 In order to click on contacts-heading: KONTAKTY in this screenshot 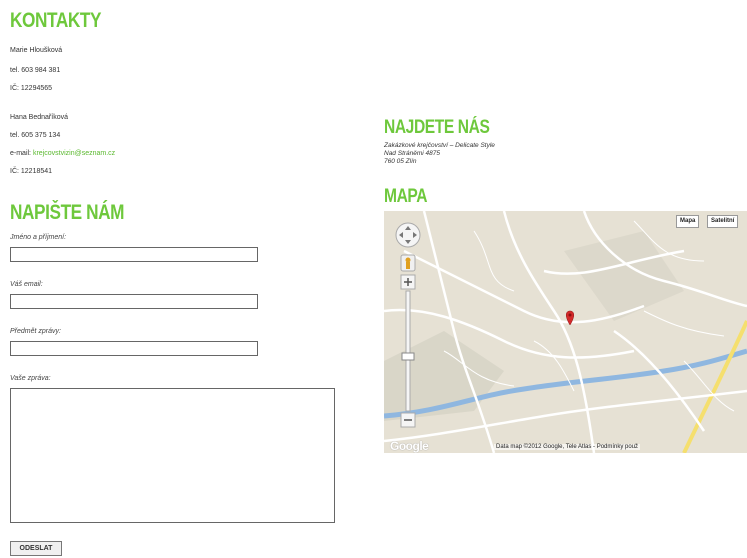, I will do `click(56, 20)`.